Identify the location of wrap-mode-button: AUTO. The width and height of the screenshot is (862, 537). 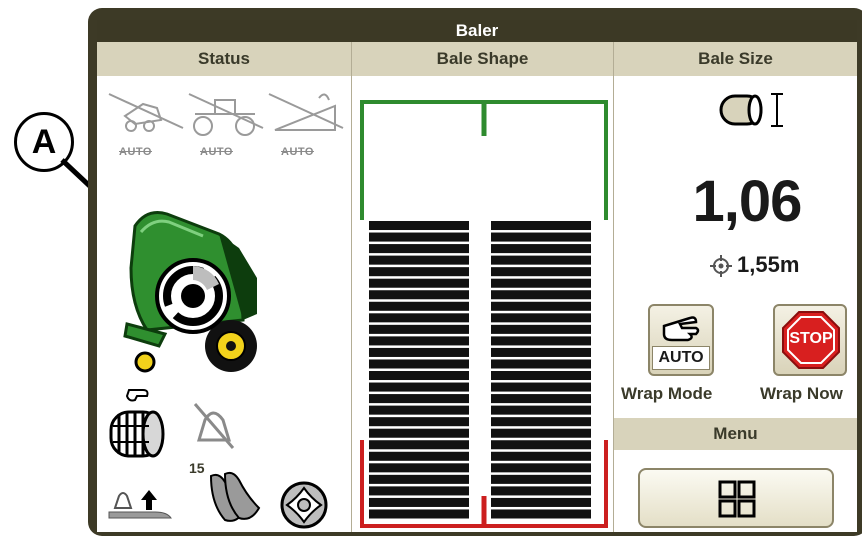
(681, 340).